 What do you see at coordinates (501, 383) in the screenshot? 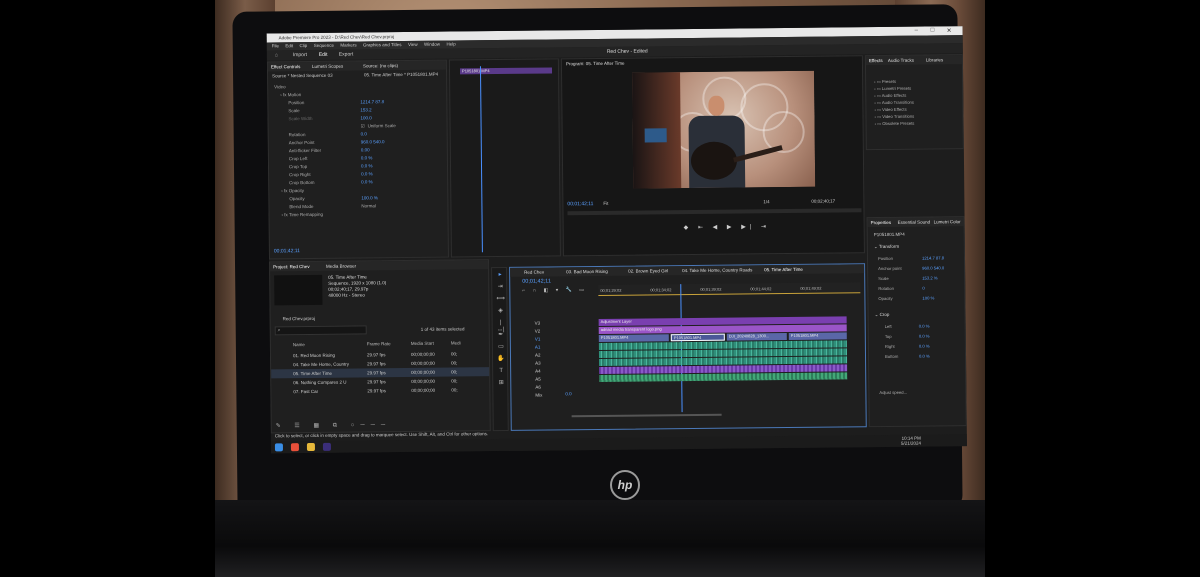
I see `zoom-icon: ⊞` at bounding box center [501, 383].